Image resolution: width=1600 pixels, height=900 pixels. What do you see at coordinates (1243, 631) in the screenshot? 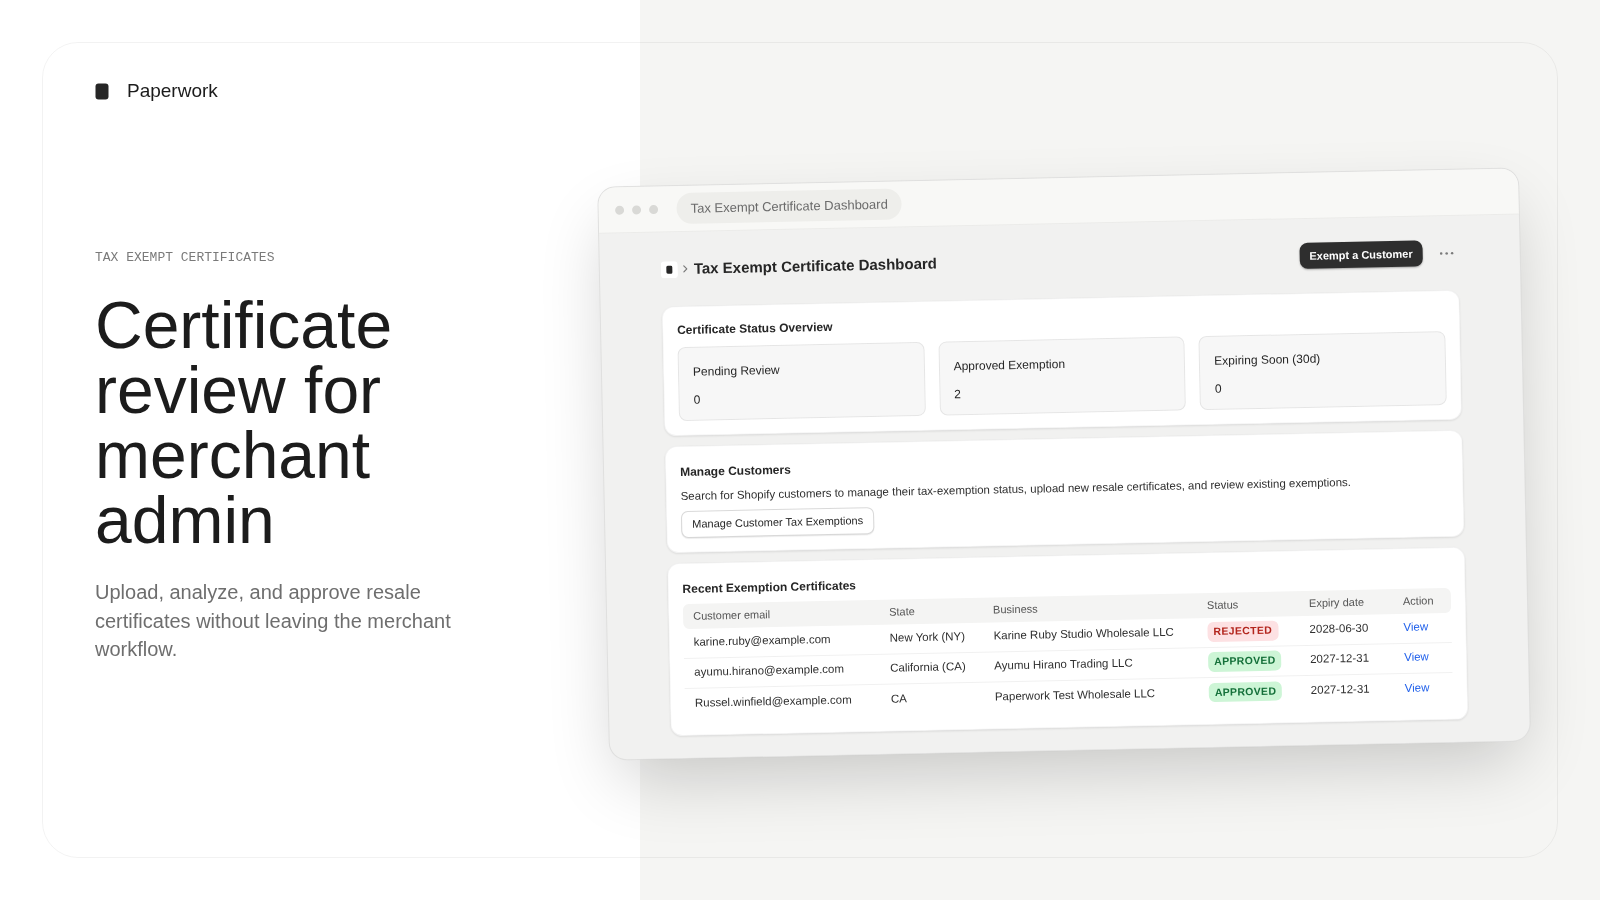
I see `status-badge: REJECTED` at bounding box center [1243, 631].